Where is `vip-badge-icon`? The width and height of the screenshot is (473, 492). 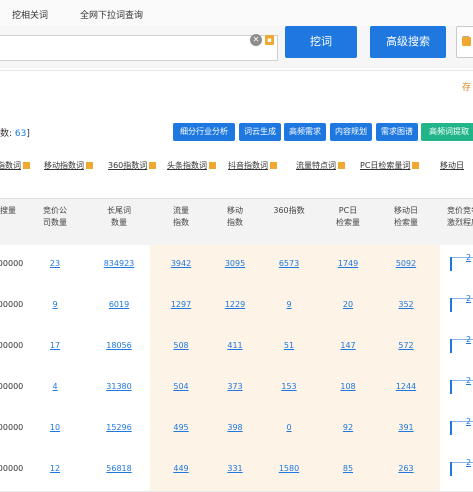 vip-badge-icon is located at coordinates (466, 41).